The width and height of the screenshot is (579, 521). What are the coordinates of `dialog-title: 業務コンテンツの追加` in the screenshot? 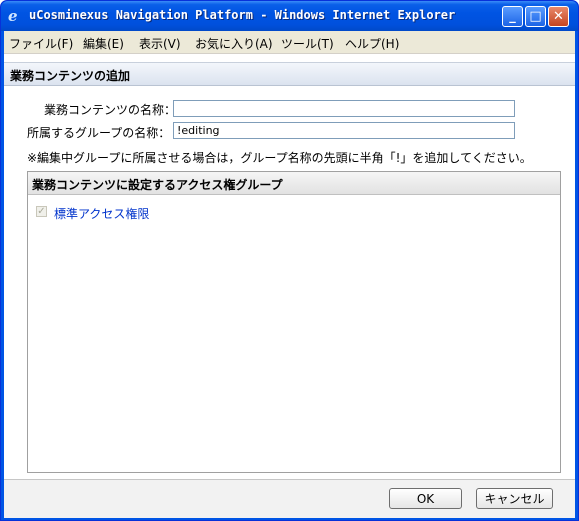 It's located at (70, 76).